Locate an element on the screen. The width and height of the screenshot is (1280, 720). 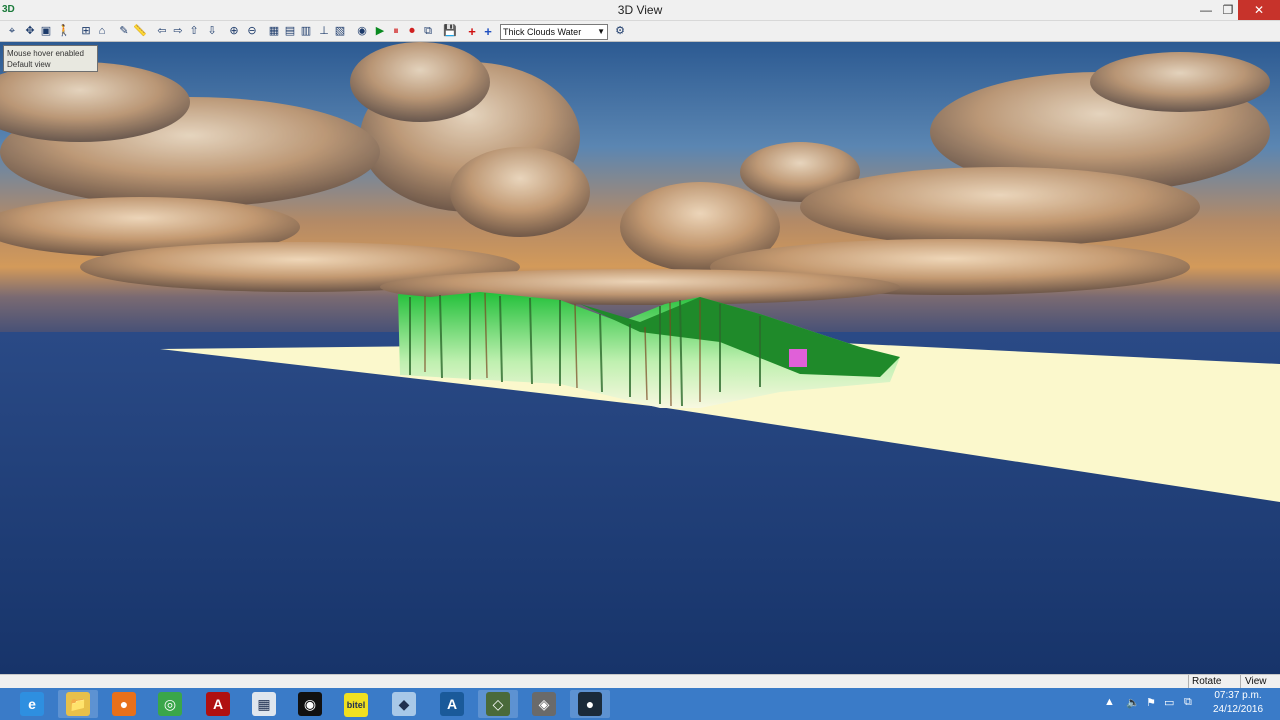
arrow-left-icon: ⇦ is located at coordinates (162, 31).